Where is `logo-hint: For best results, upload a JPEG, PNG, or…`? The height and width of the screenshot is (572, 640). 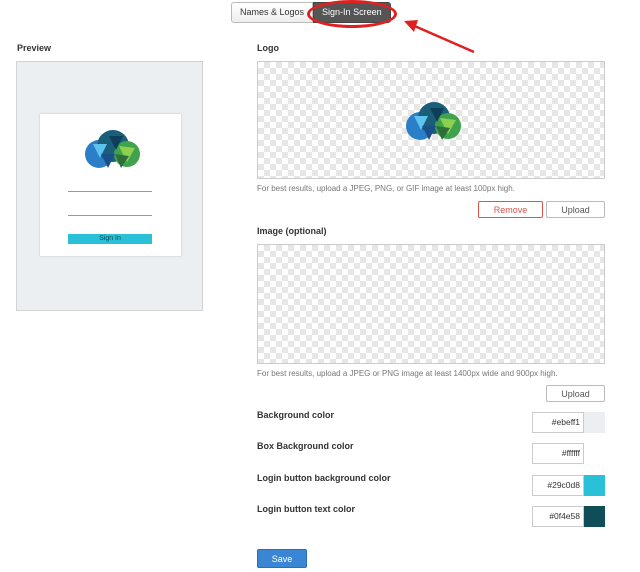 logo-hint: For best results, upload a JPEG, PNG, or… is located at coordinates (386, 188).